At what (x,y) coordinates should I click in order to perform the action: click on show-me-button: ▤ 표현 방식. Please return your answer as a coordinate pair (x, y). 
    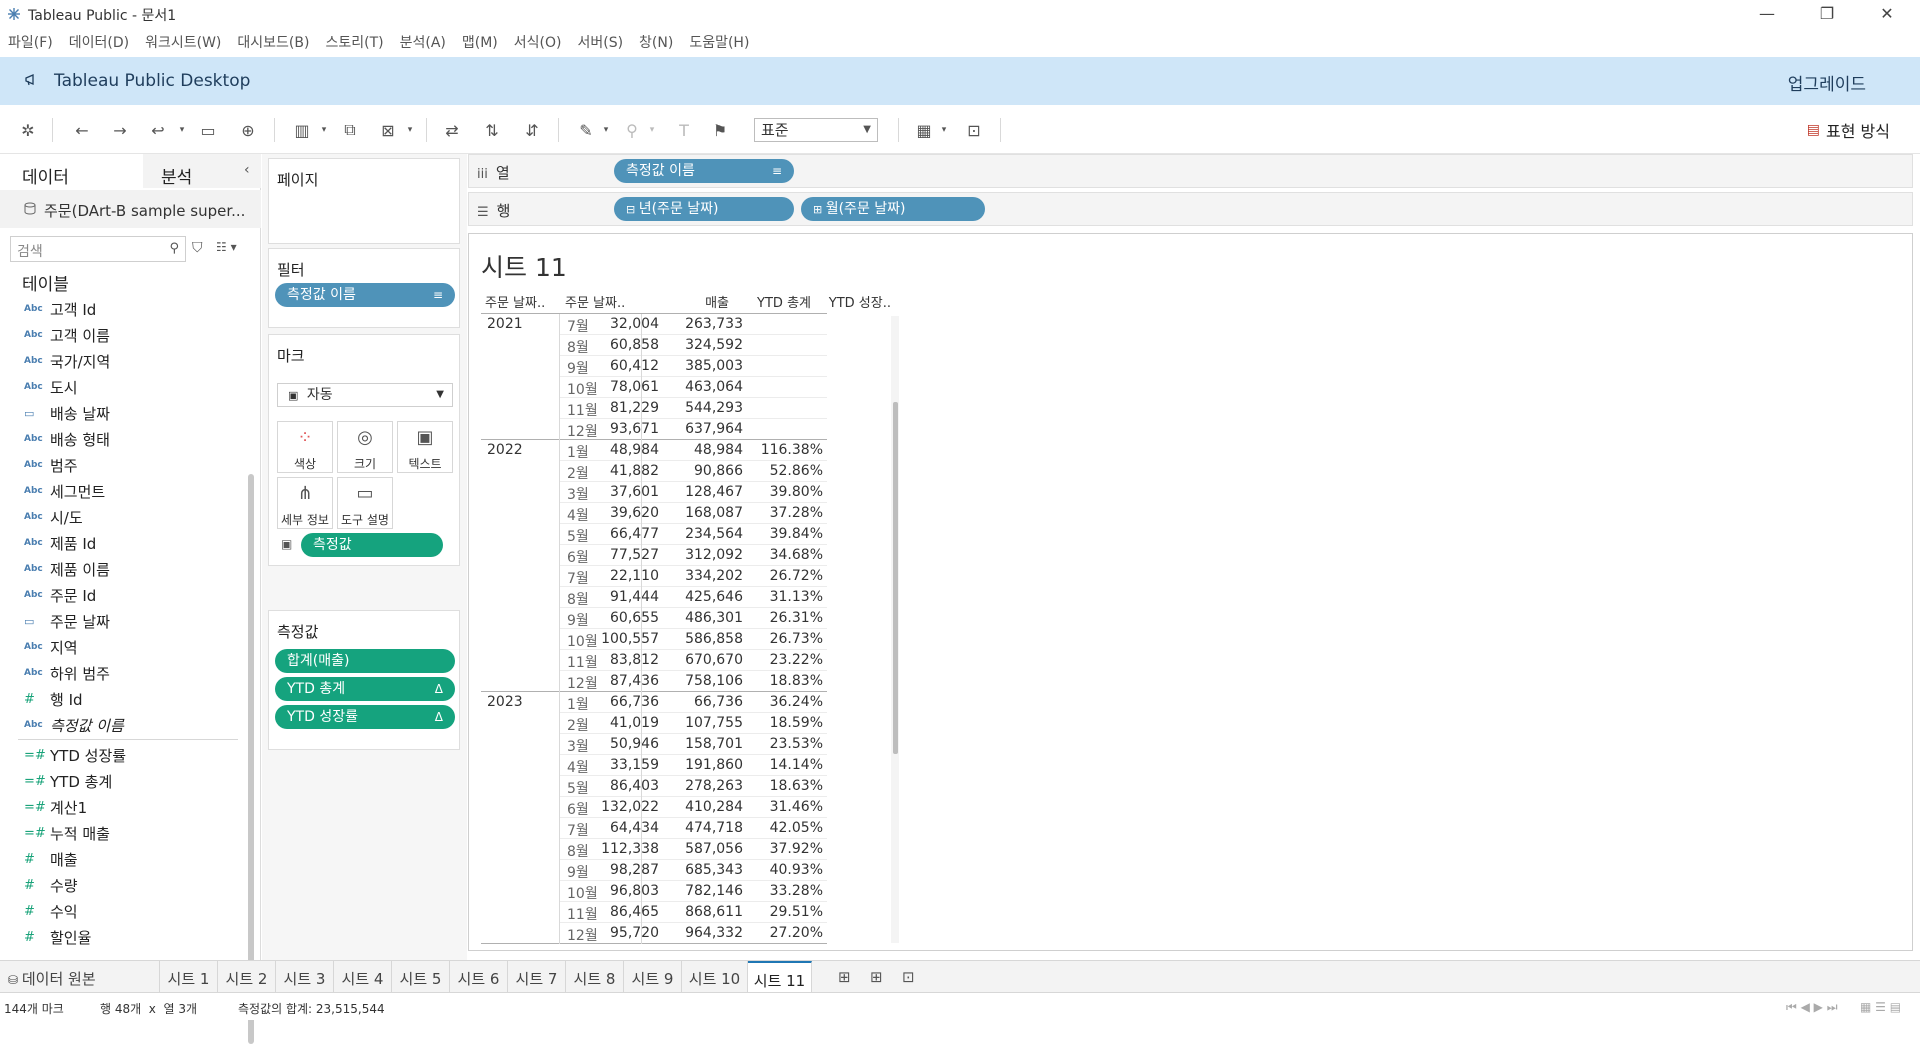
    Looking at the image, I should click on (1848, 130).